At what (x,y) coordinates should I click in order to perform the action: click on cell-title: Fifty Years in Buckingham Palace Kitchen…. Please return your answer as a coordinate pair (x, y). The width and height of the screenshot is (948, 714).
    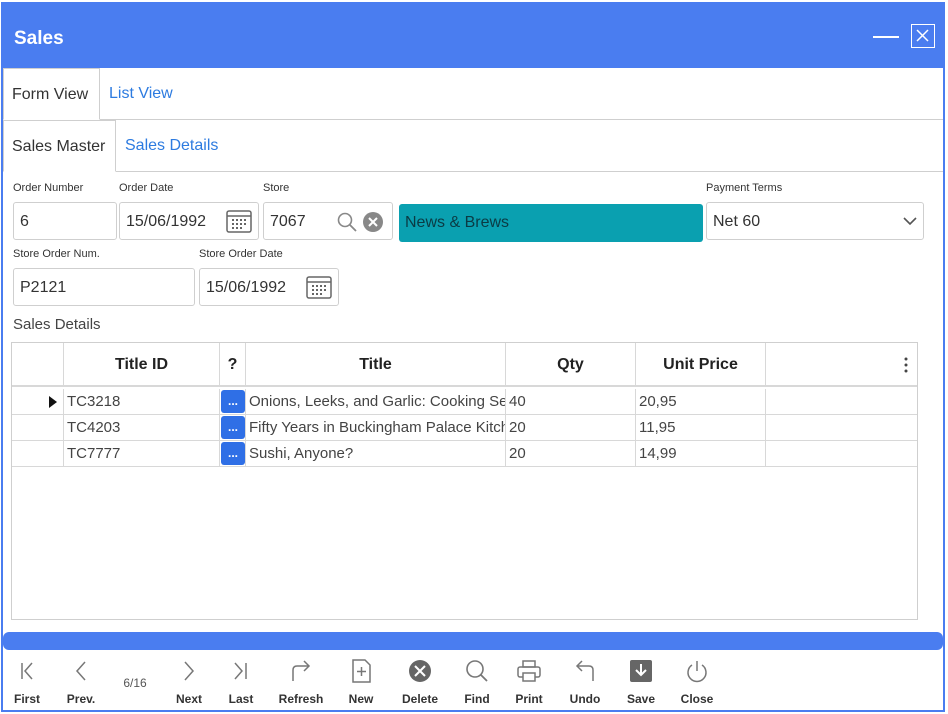
    Looking at the image, I should click on (376, 428).